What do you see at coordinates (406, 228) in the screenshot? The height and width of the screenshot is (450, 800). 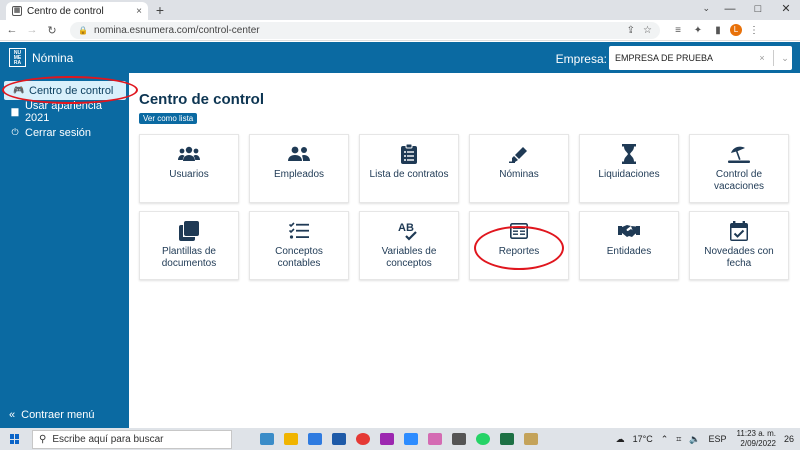 I see `svg-text: AB` at bounding box center [406, 228].